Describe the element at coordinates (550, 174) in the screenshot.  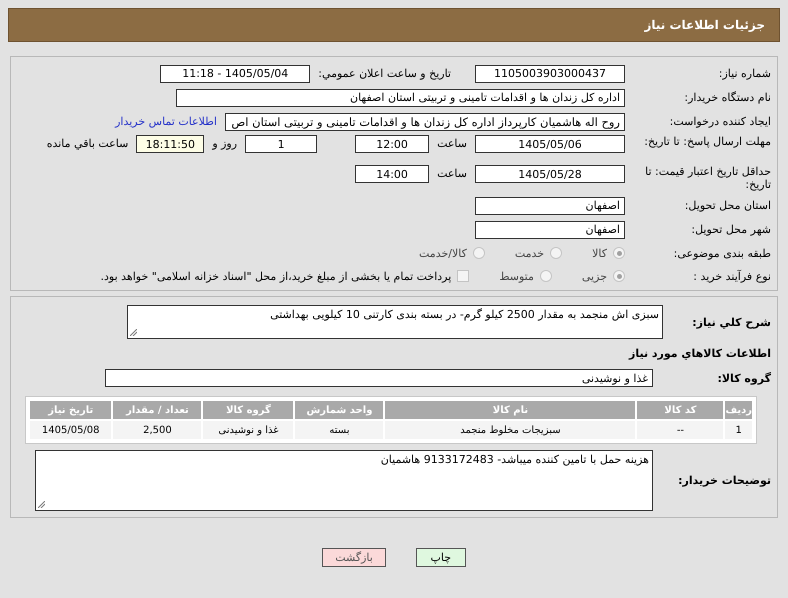
I see `validity-date-field: 1405/05/28` at that location.